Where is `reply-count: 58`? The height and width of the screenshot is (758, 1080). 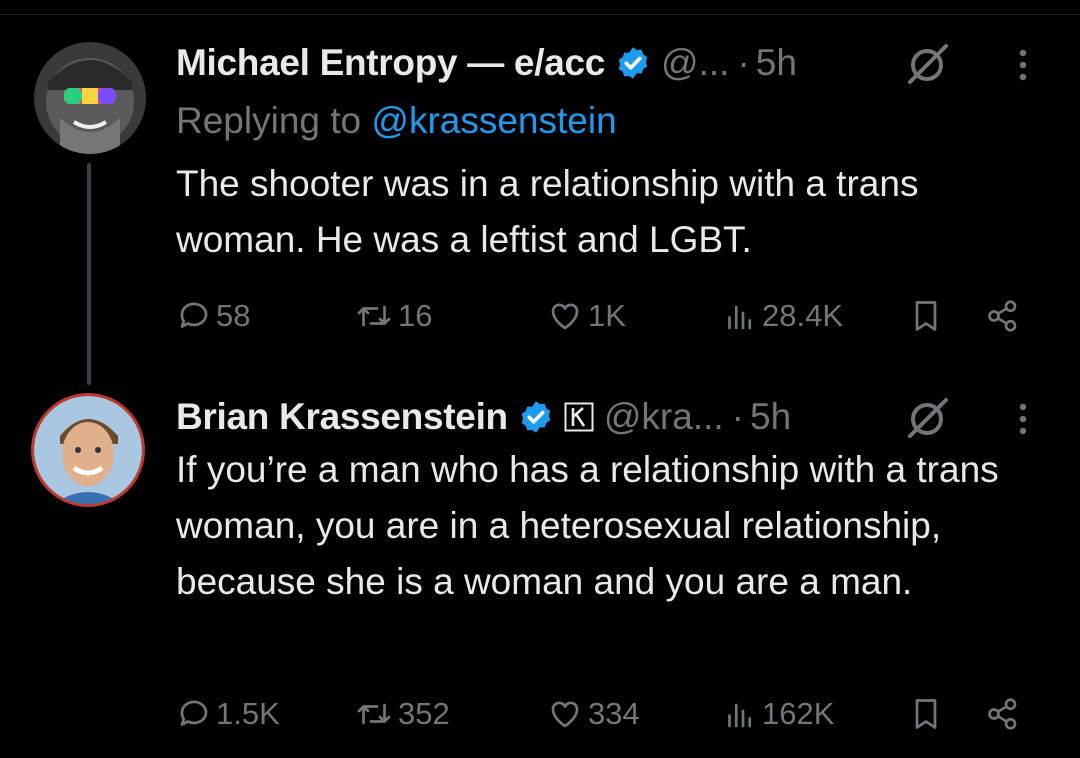
reply-count: 58 is located at coordinates (233, 315).